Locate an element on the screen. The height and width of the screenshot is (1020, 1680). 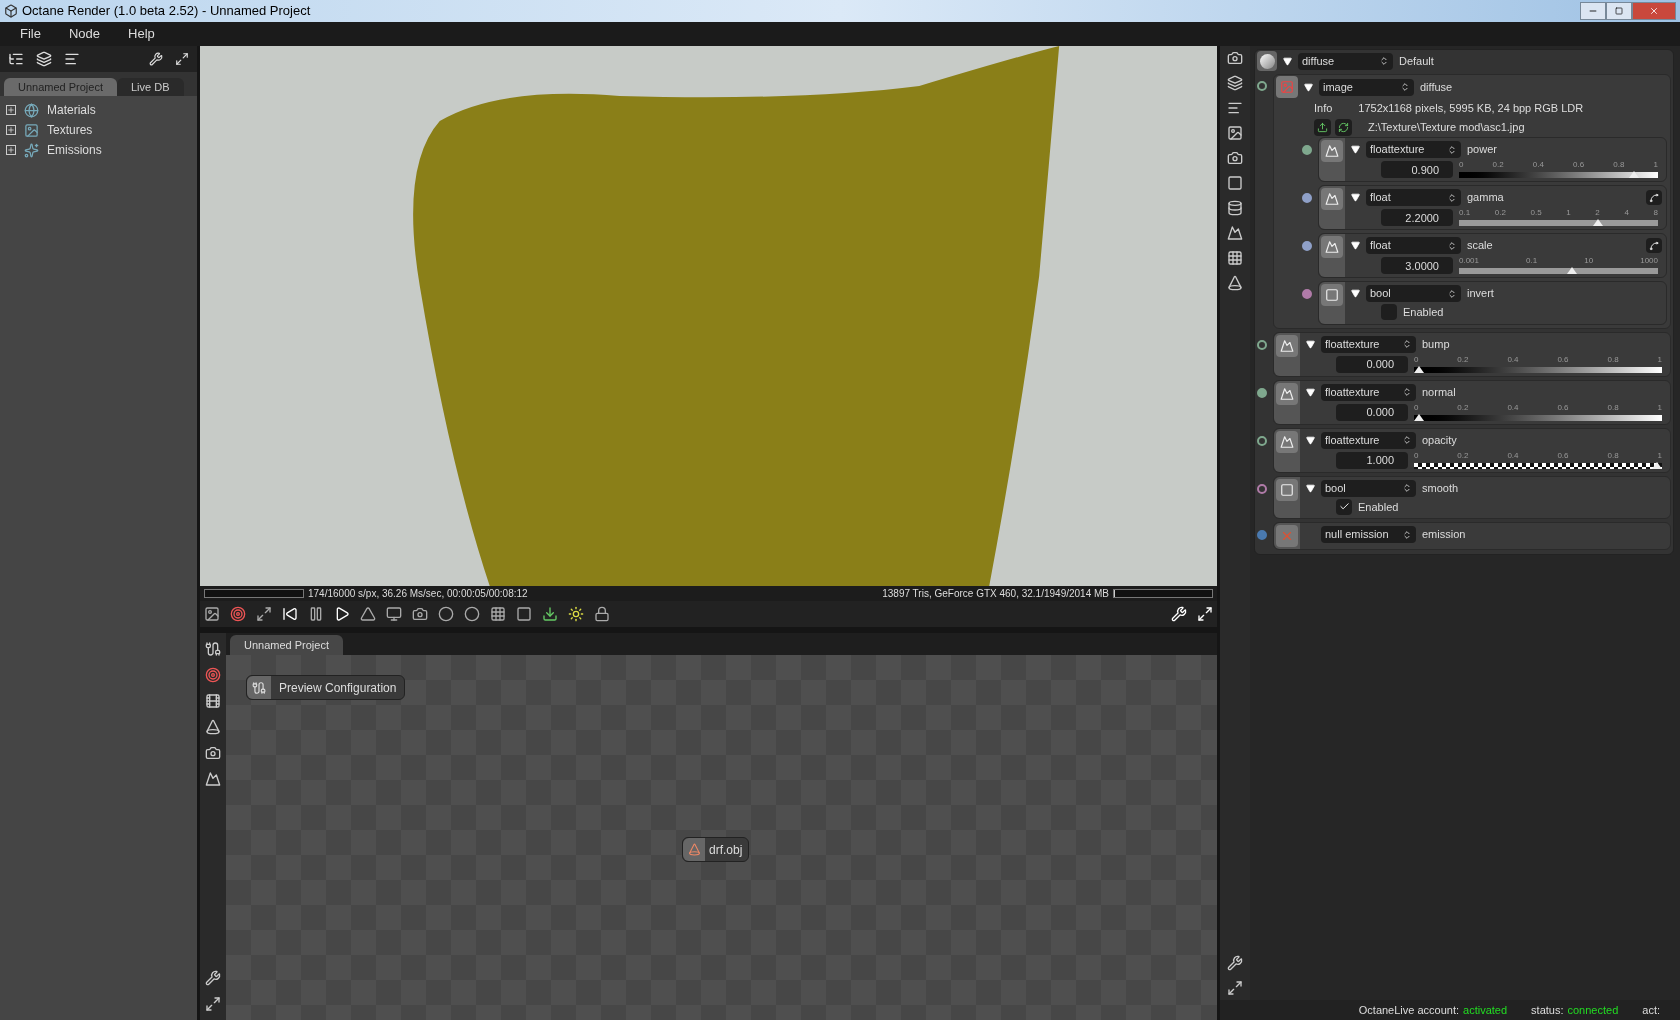
file-path: Z:\Texture\Texture mod\asc1.jpg is located at coordinates (1446, 127).